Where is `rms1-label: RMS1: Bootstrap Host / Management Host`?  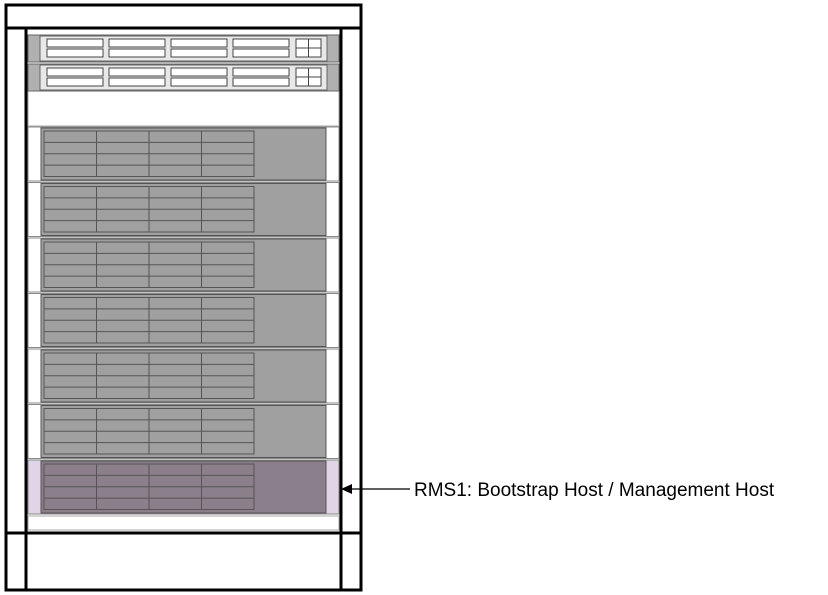 rms1-label: RMS1: Bootstrap Host / Management Host is located at coordinates (594, 490).